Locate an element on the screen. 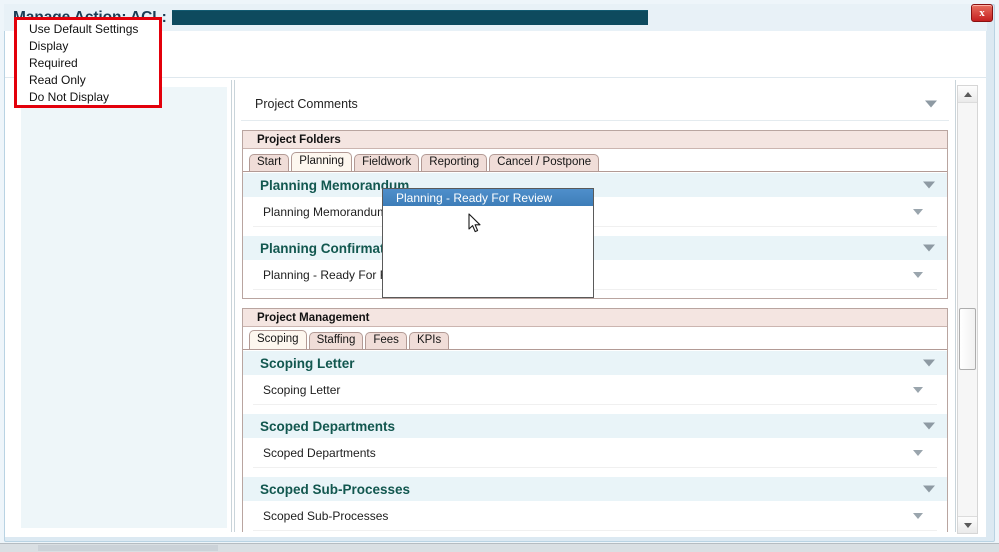 This screenshot has width=999, height=552. section-item-planning-memorandum: Planning Memorandum is located at coordinates (595, 212).